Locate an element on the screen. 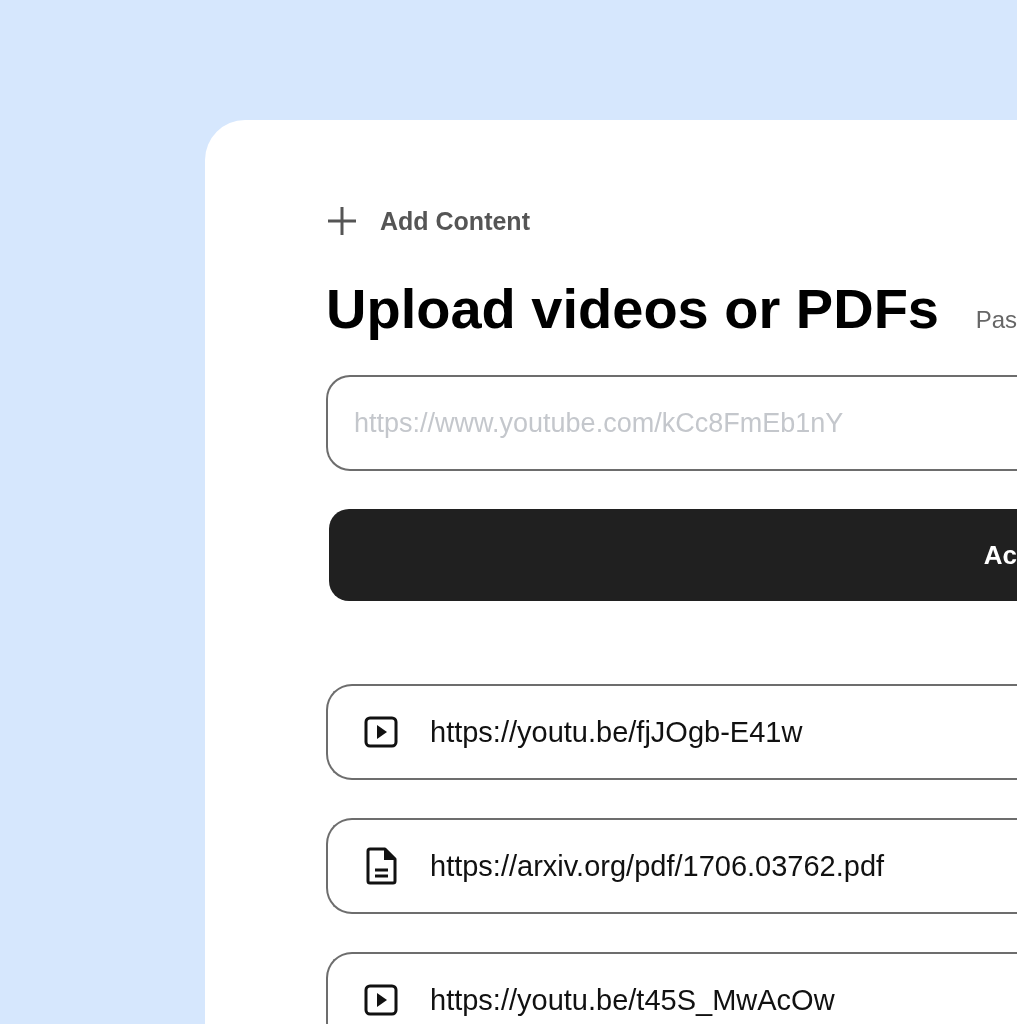 Image resolution: width=1017 pixels, height=1024 pixels. content-item: https://youtu.be/t45S_MwAcOw is located at coordinates (671, 988).